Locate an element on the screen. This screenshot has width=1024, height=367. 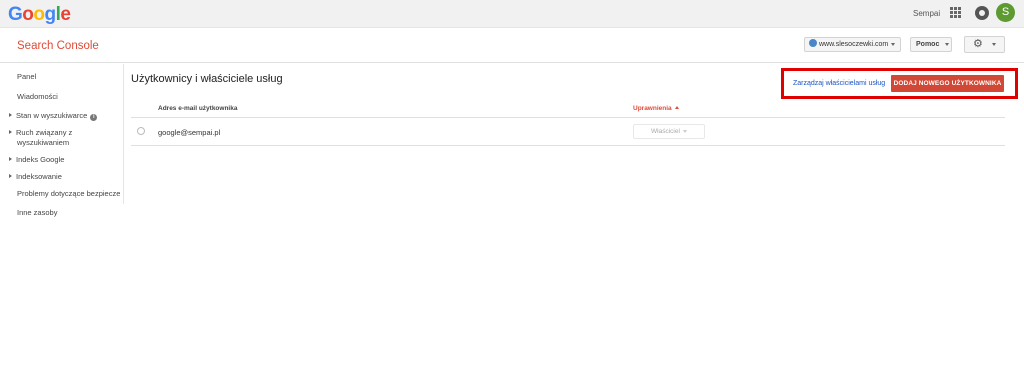
site-selector: www.slesoczewki.com is located at coordinates (852, 44).